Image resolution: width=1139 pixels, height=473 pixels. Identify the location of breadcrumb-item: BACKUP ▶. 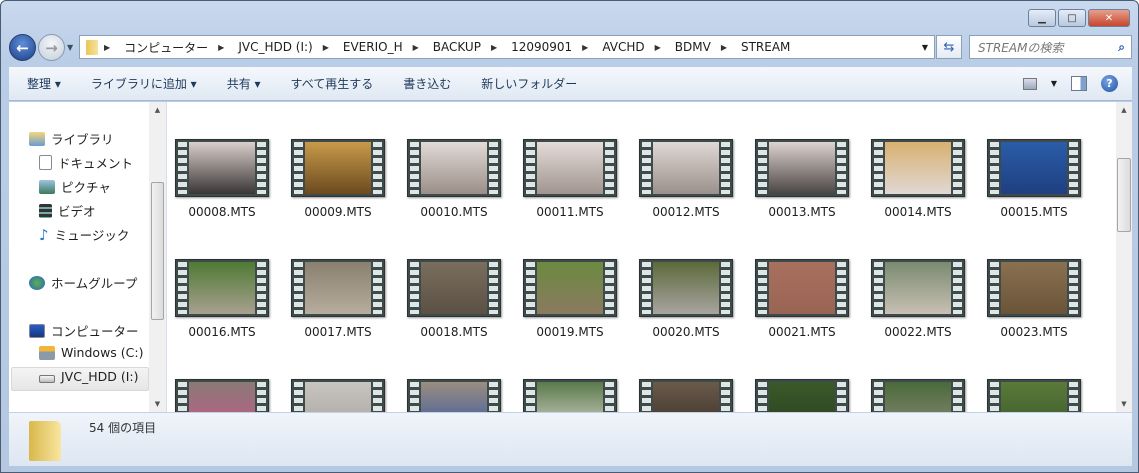
(469, 47).